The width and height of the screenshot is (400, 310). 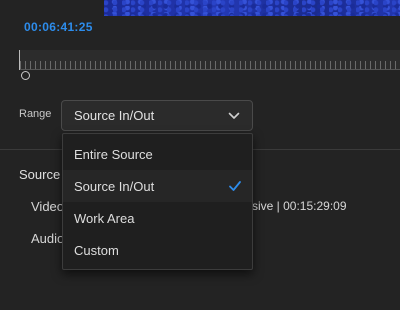 What do you see at coordinates (114, 115) in the screenshot?
I see `range-dropdown-value: Source In/Out` at bounding box center [114, 115].